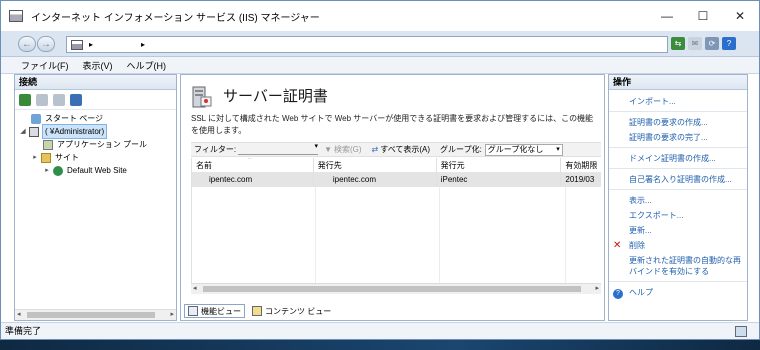 This screenshot has width=760, height=350. I want to click on column-header-name: ^ 名前, so click(253, 165).